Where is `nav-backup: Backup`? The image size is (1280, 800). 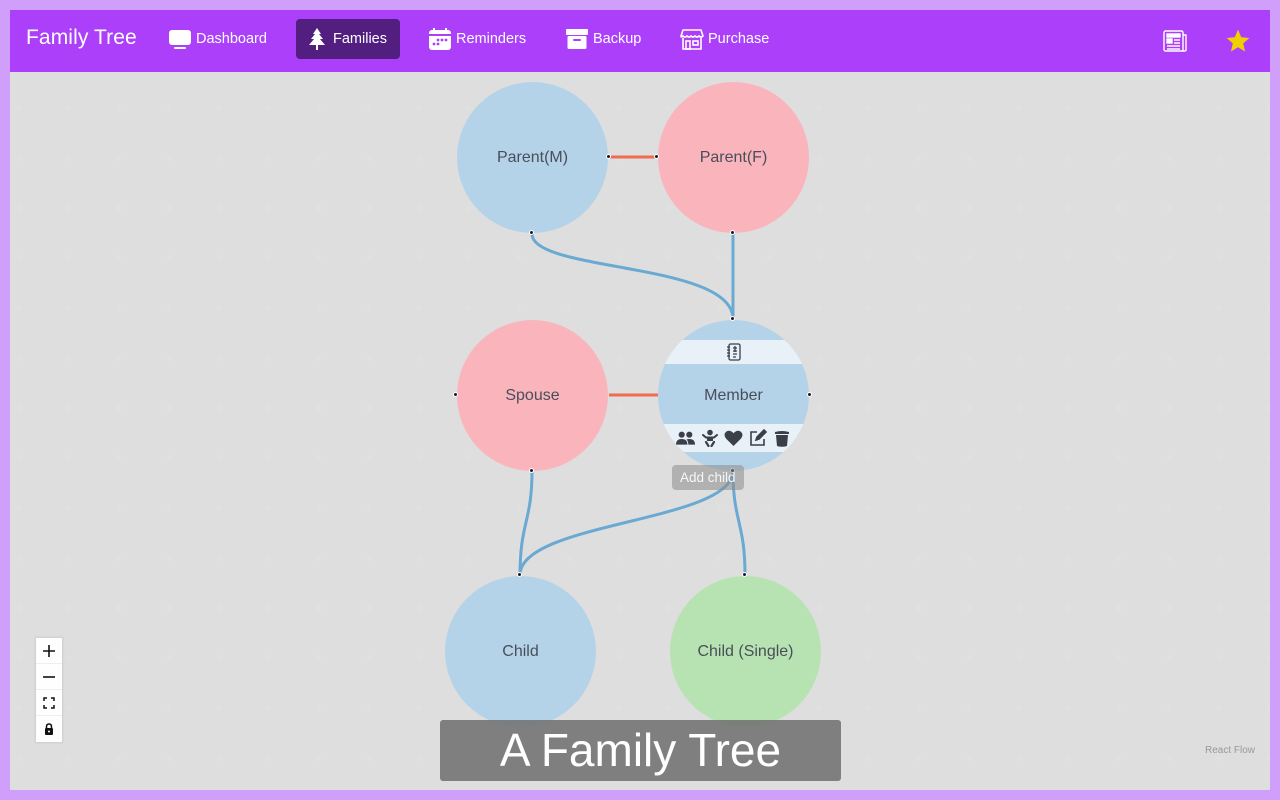
nav-backup: Backup is located at coordinates (604, 39).